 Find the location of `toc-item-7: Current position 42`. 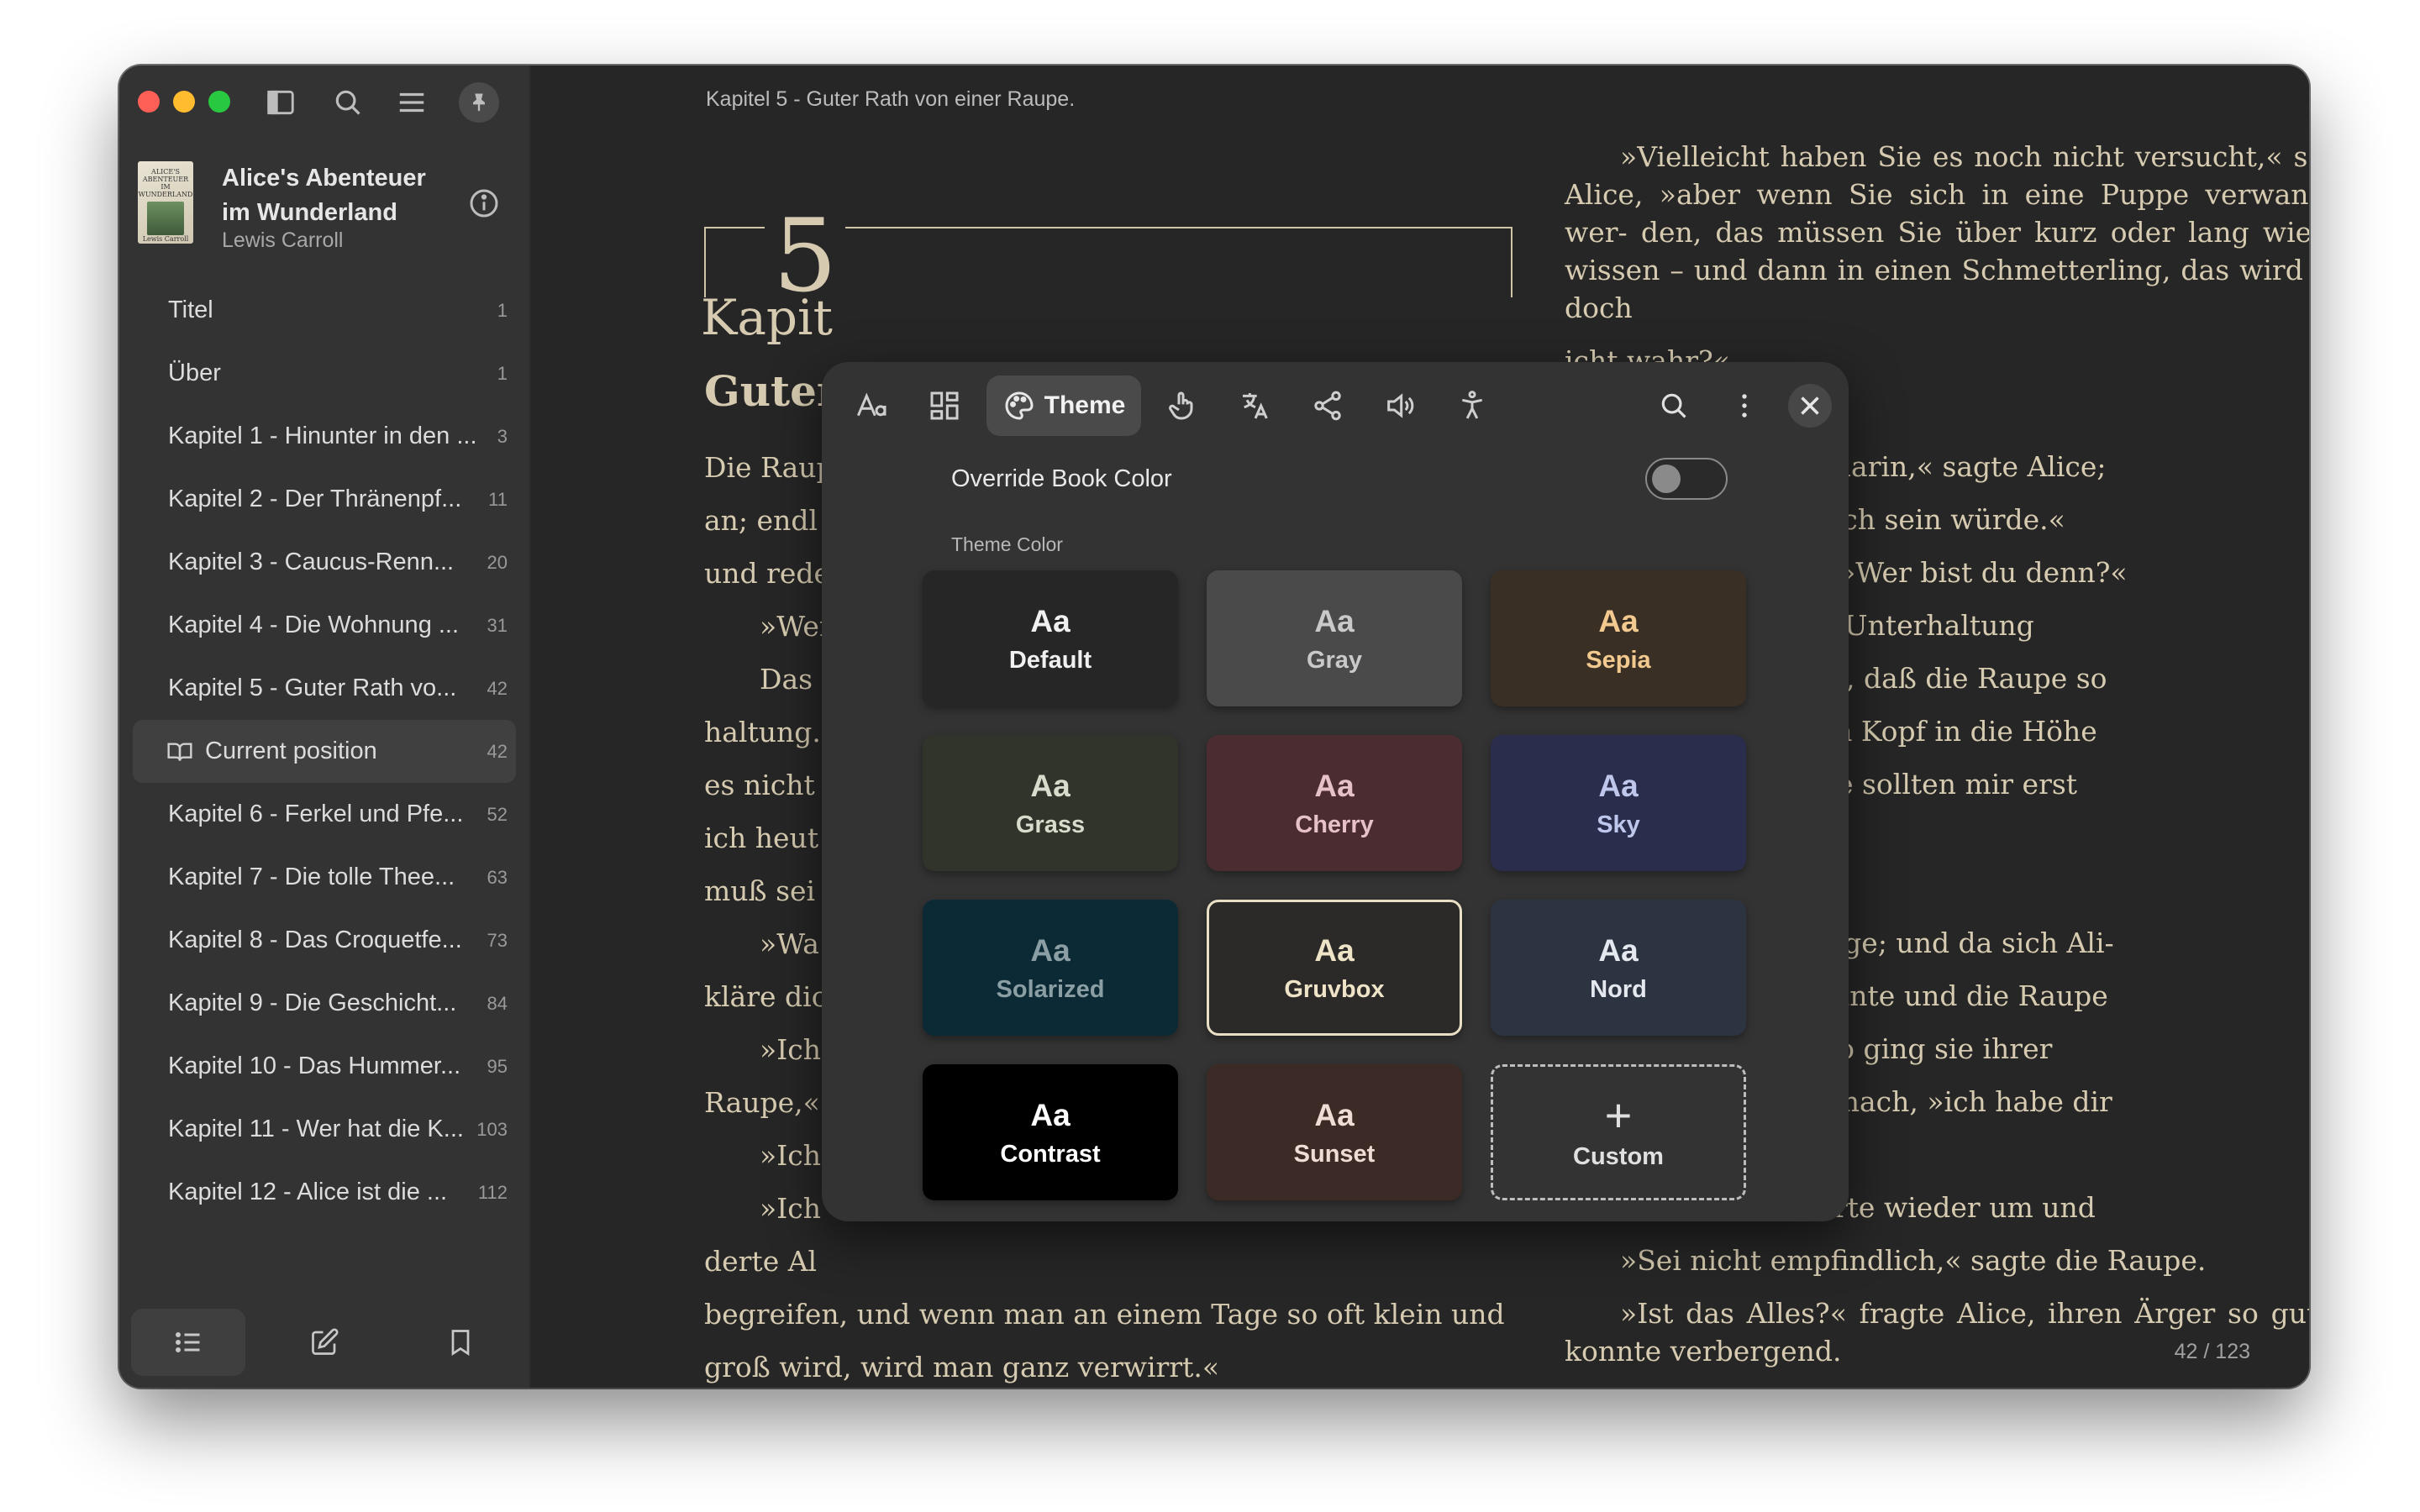

toc-item-7: Current position 42 is located at coordinates (324, 751).